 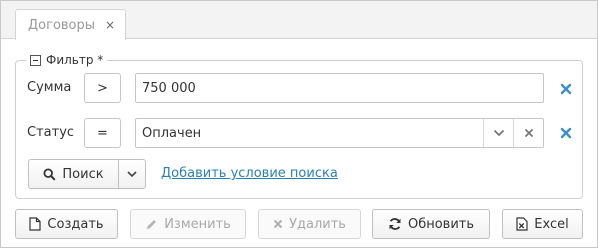 I want to click on filter-legend: Фильтр *, so click(x=67, y=60).